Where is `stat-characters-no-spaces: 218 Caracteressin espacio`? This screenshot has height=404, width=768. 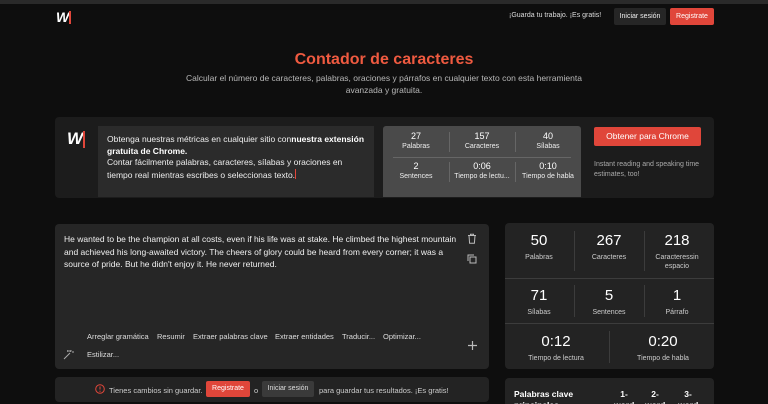 stat-characters-no-spaces: 218 Caracteressin espacio is located at coordinates (677, 251).